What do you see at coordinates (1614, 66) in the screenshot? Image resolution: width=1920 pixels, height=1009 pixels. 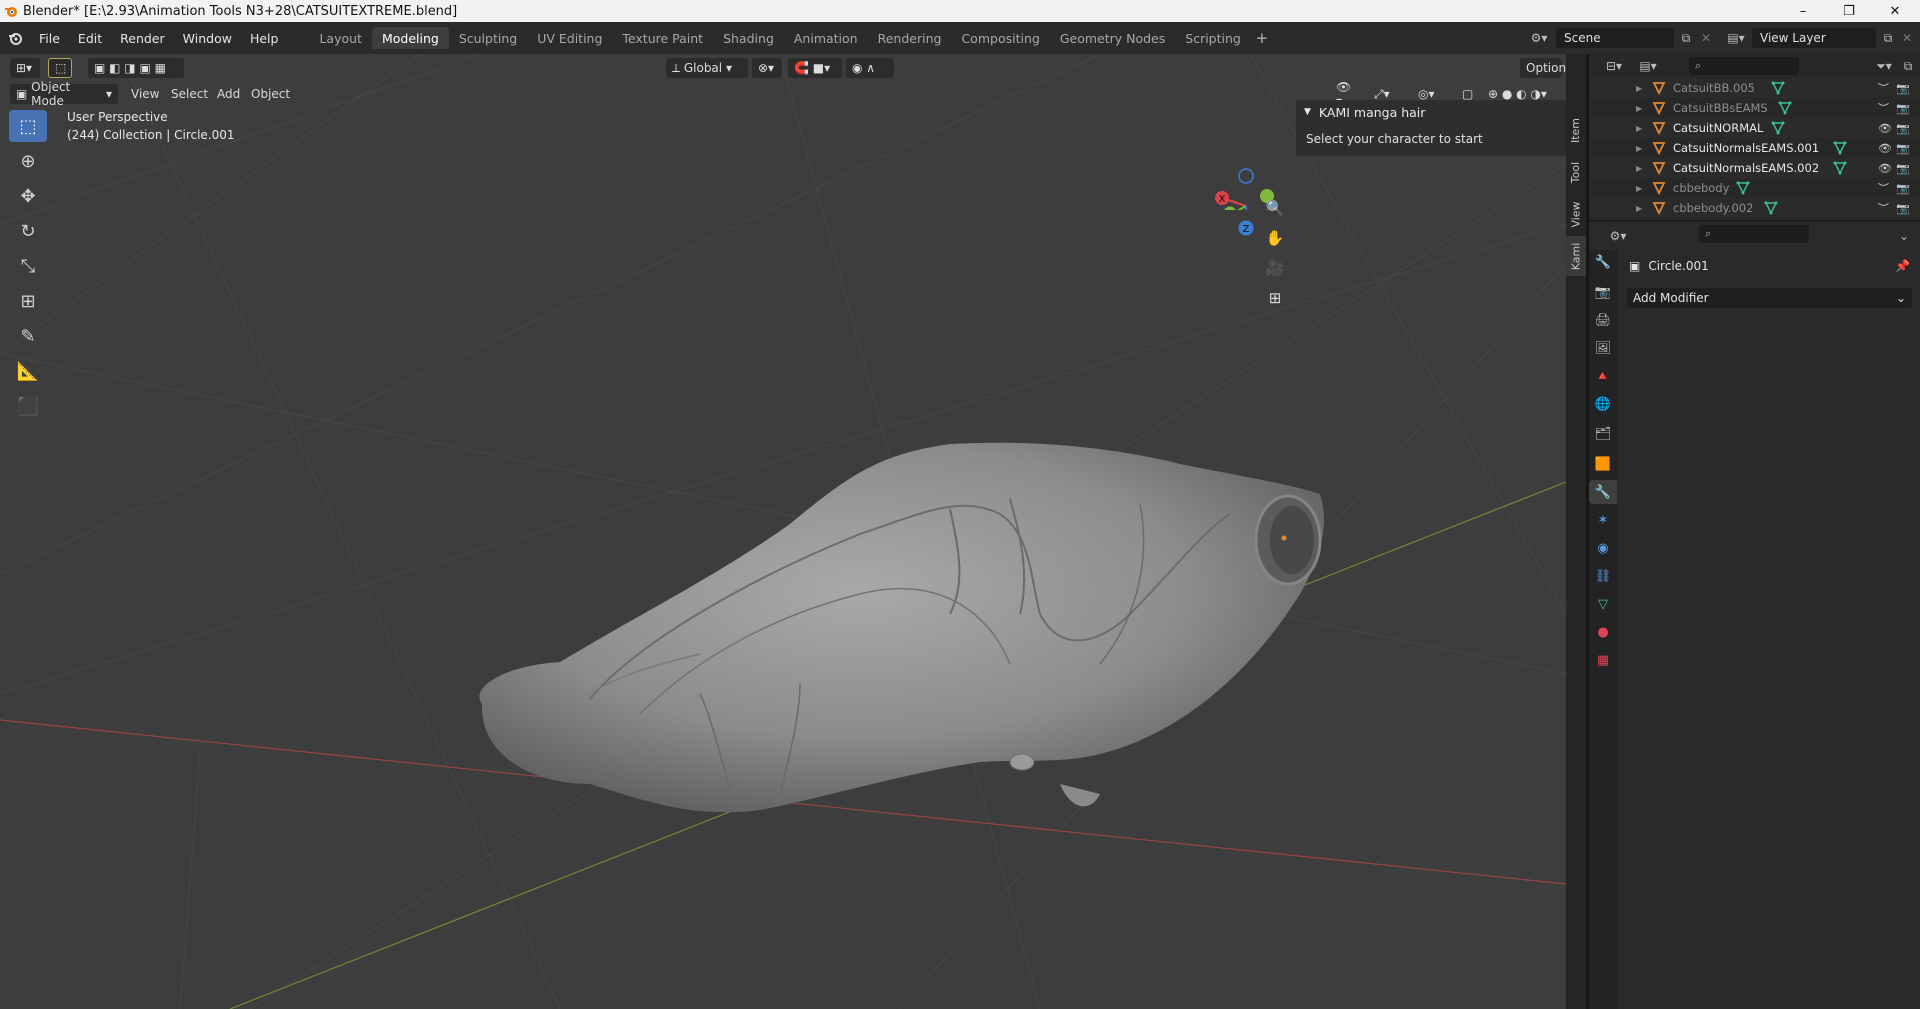 I see `outliner-editor-icon: ⊟▾` at bounding box center [1614, 66].